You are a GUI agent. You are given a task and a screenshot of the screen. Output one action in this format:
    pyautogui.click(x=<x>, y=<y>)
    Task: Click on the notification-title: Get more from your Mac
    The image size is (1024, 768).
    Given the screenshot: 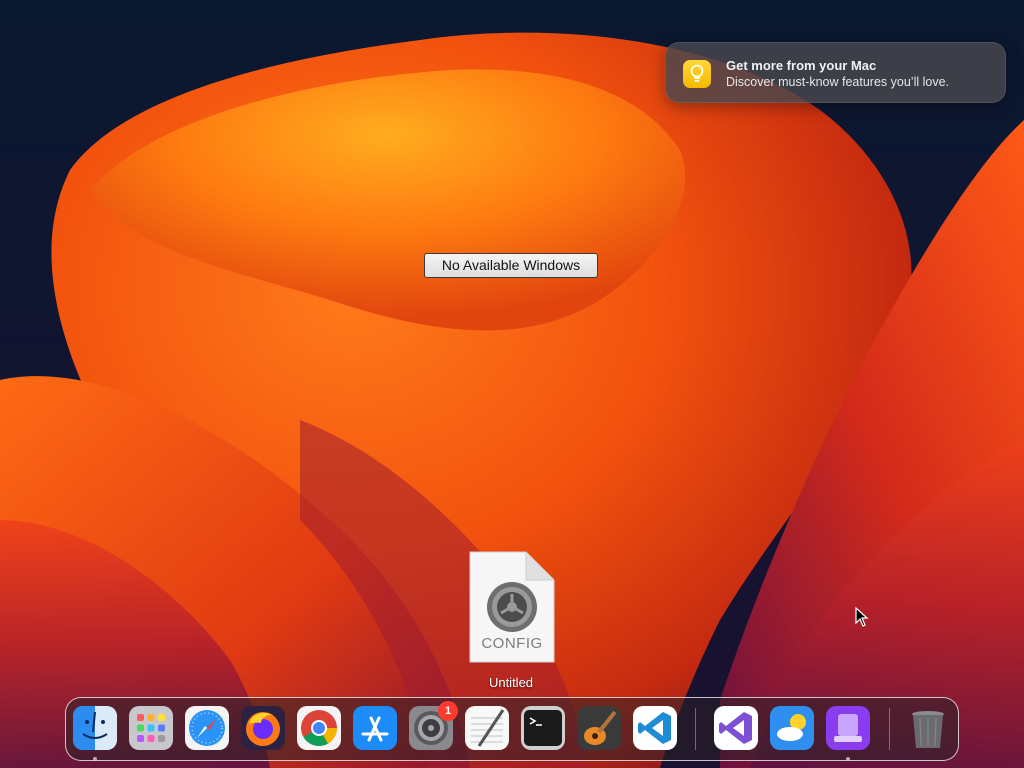 What is the action you would take?
    pyautogui.click(x=801, y=65)
    